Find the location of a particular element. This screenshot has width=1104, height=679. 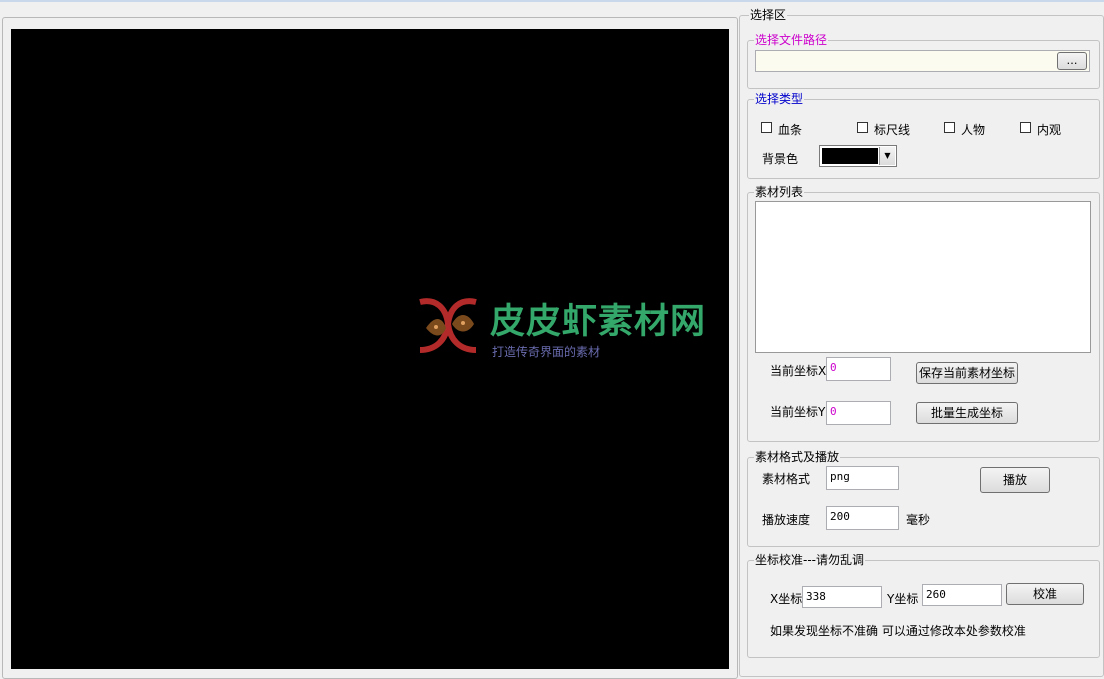

file-path-input is located at coordinates (922, 61).